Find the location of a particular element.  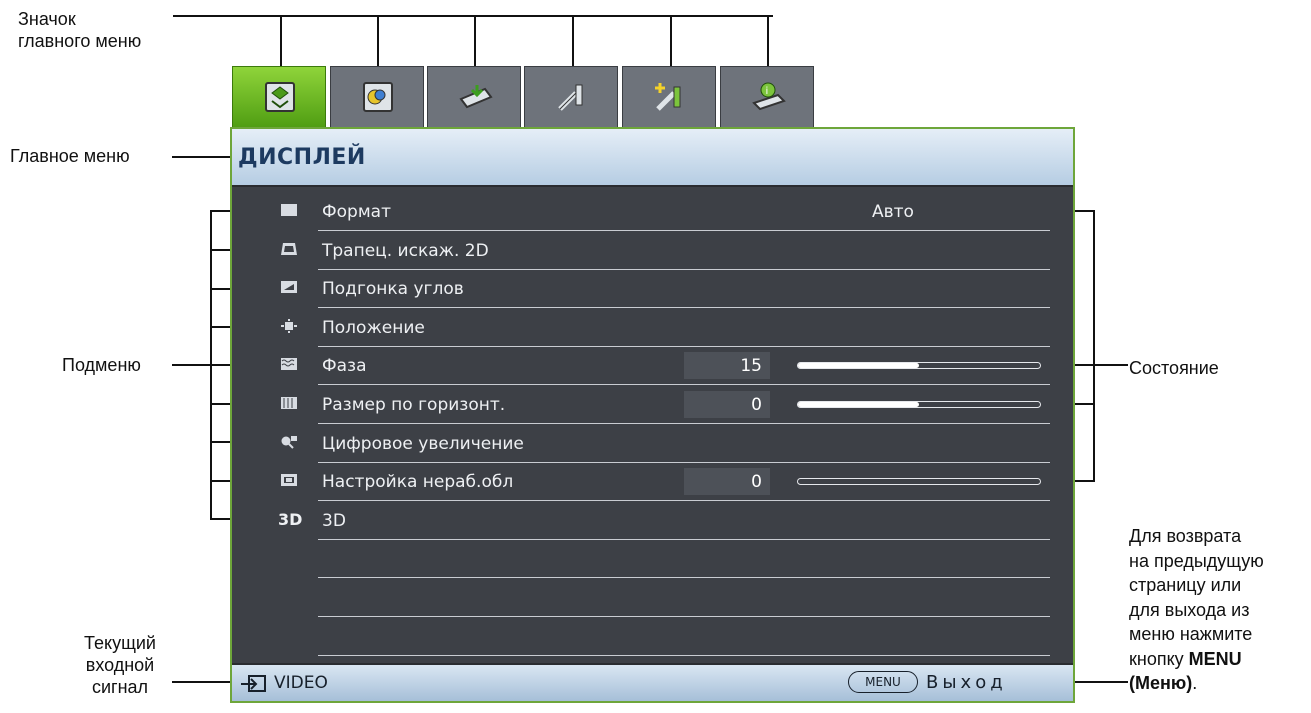

source-input-icon is located at coordinates (476, 97).